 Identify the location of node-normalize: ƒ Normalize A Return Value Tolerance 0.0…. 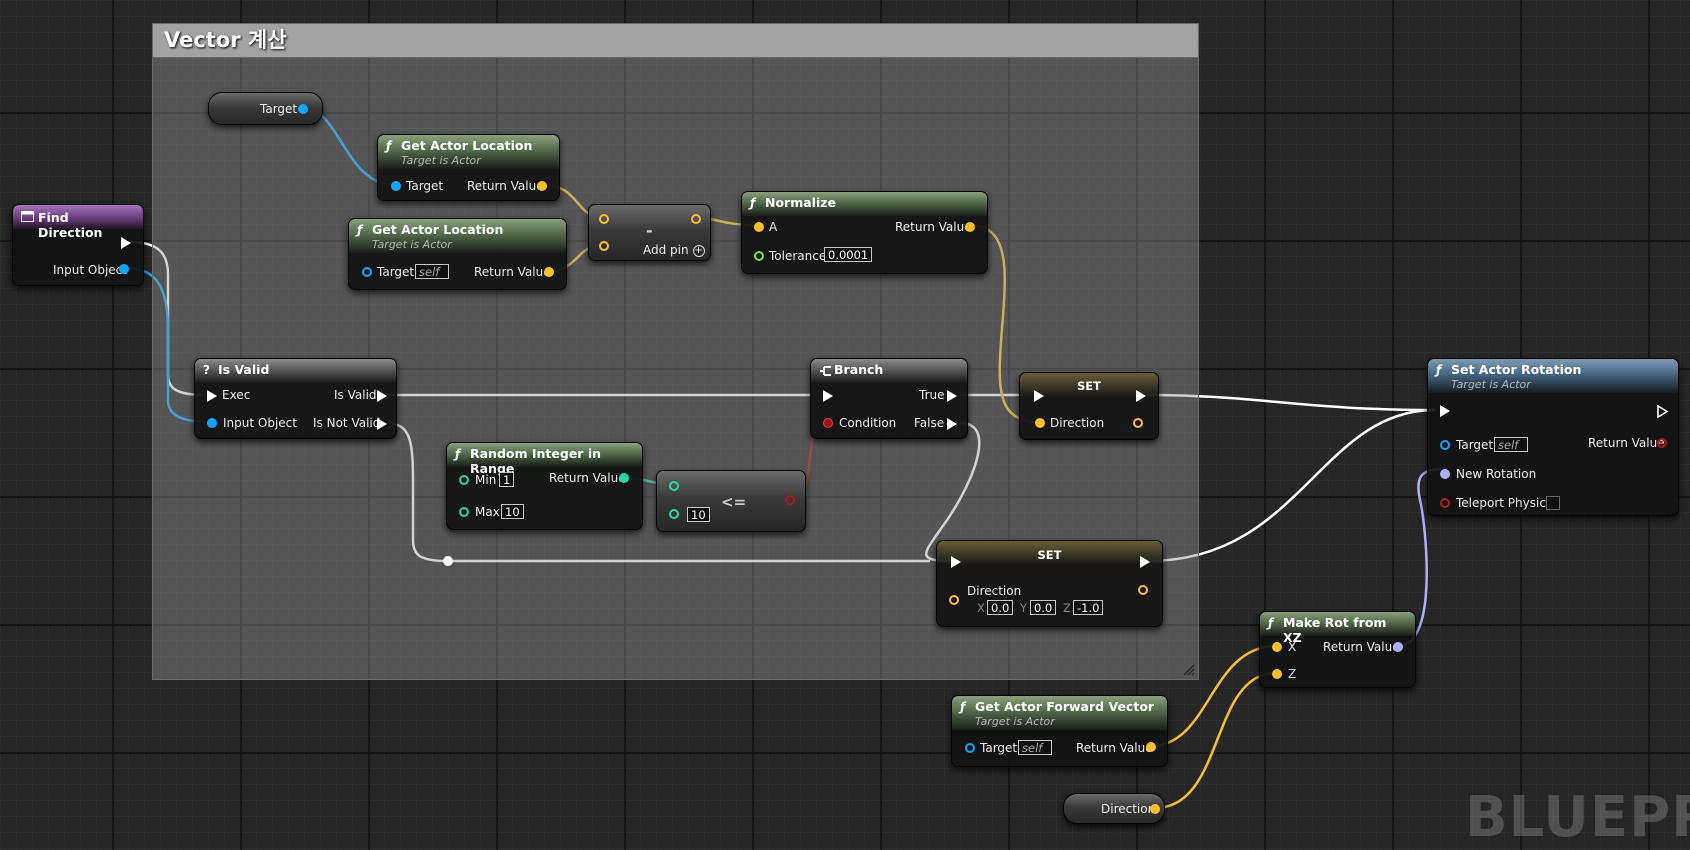
(864, 232).